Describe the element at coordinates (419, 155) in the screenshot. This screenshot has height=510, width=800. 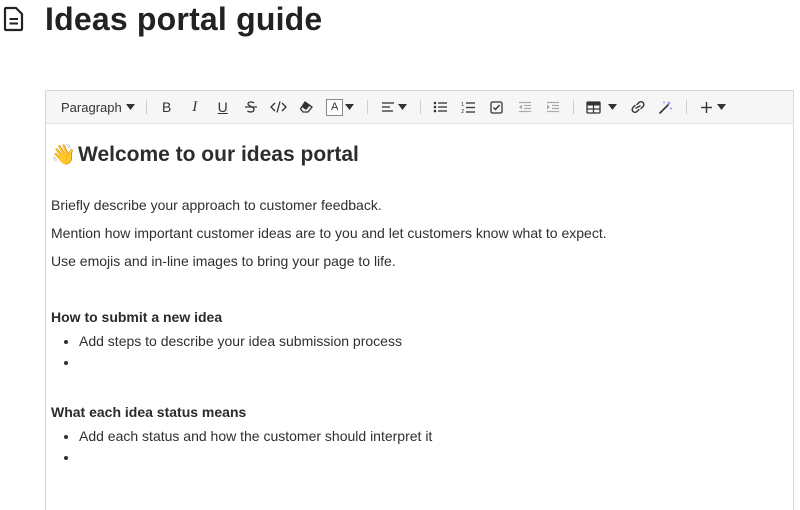
I see `welcome-heading: 👋 Welcome to our ideas portal` at that location.